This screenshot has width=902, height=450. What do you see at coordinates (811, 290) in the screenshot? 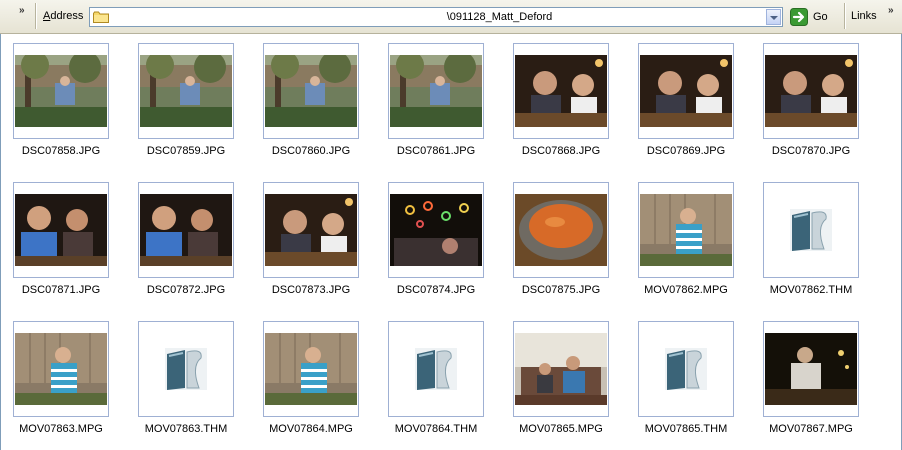
I see `file-name: MOV07862.THM` at bounding box center [811, 290].